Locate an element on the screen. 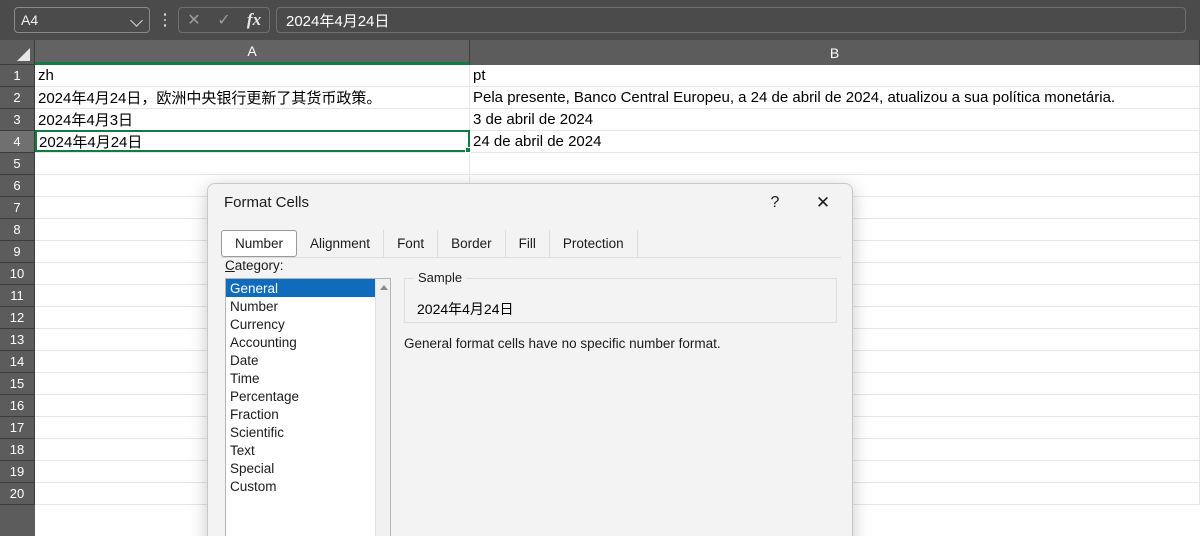 This screenshot has width=1200, height=536. row-header-label: 17 is located at coordinates (17, 427).